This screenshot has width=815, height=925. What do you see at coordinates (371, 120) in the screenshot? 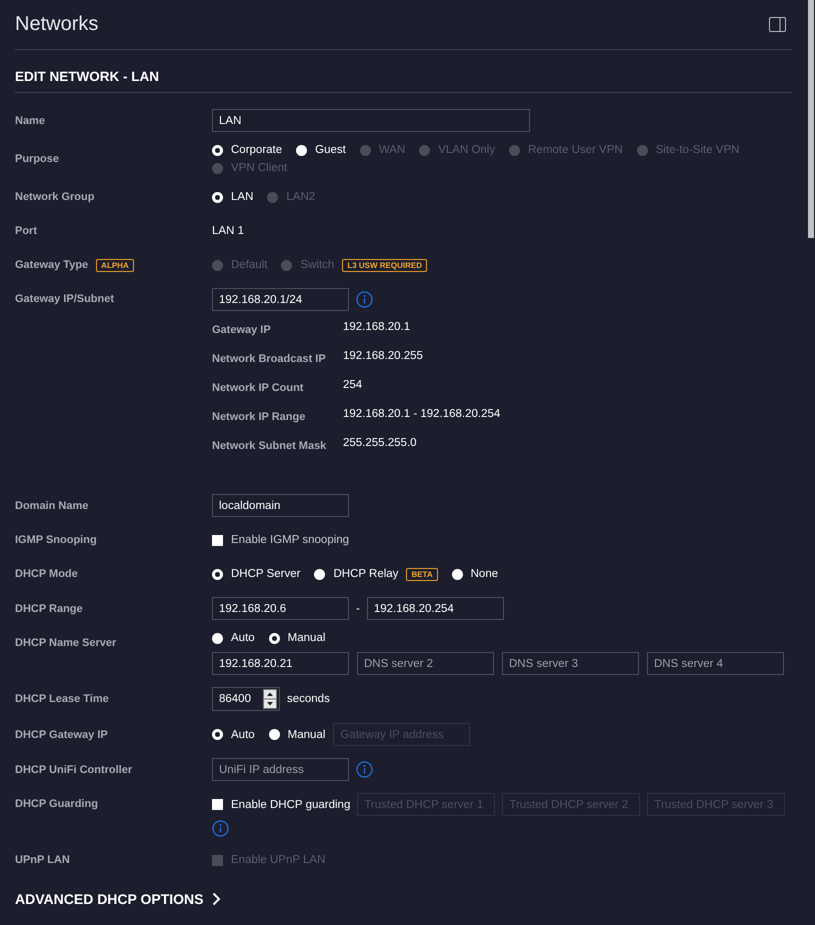
I see `name-field: LAN` at bounding box center [371, 120].